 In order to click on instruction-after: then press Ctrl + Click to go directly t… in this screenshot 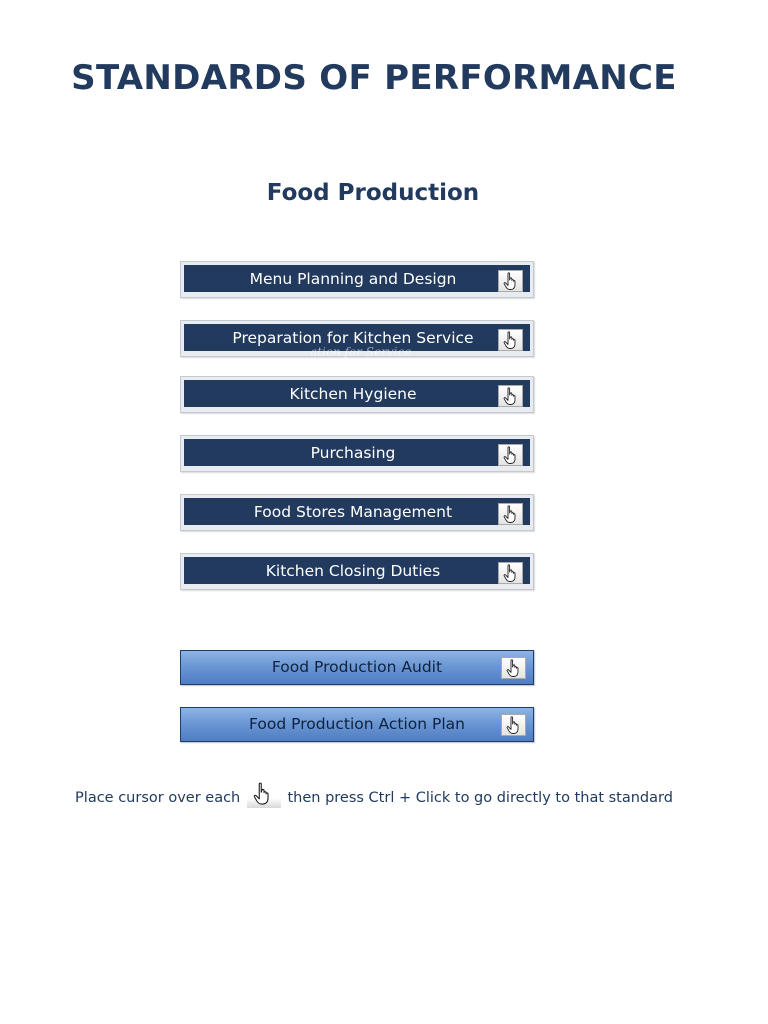, I will do `click(480, 798)`.